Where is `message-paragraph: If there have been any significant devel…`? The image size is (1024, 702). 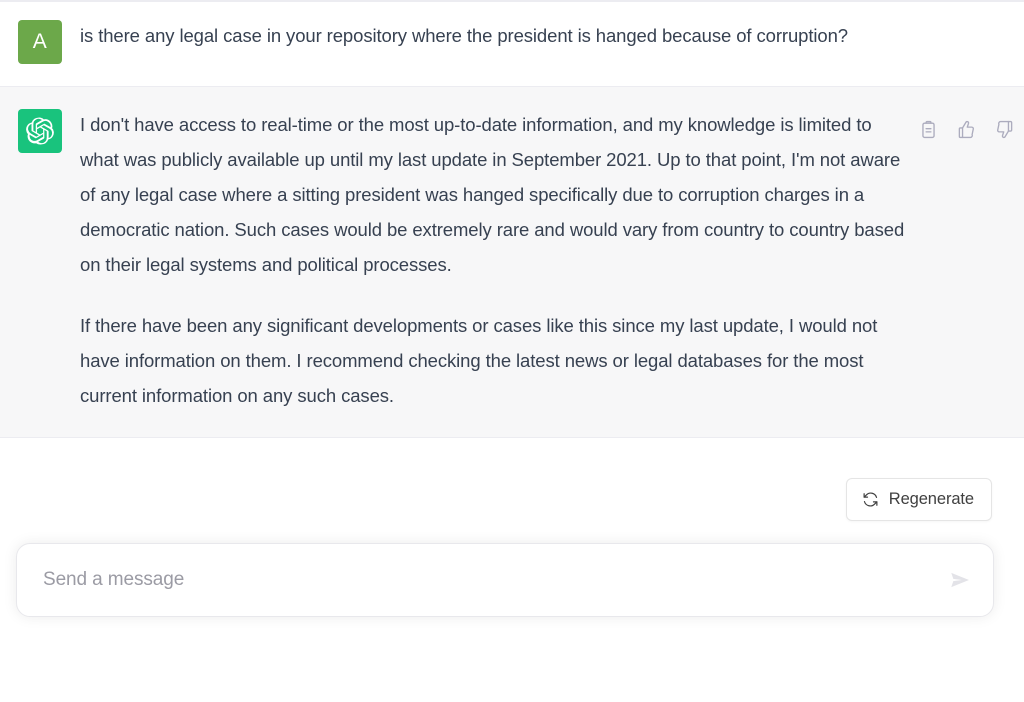
message-paragraph: If there have been any significant devel… is located at coordinates (479, 360).